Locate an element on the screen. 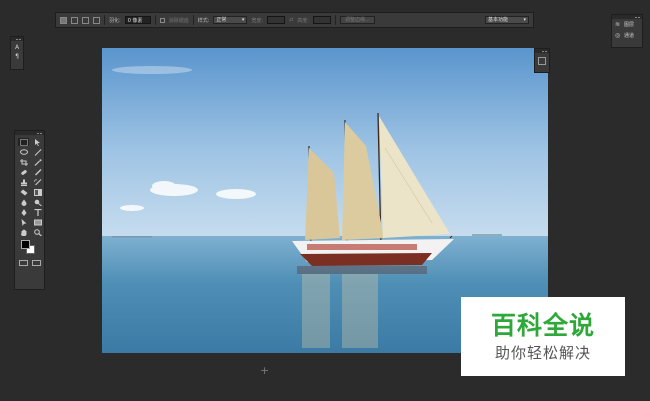  layers-icon: ≋ is located at coordinates (618, 24).